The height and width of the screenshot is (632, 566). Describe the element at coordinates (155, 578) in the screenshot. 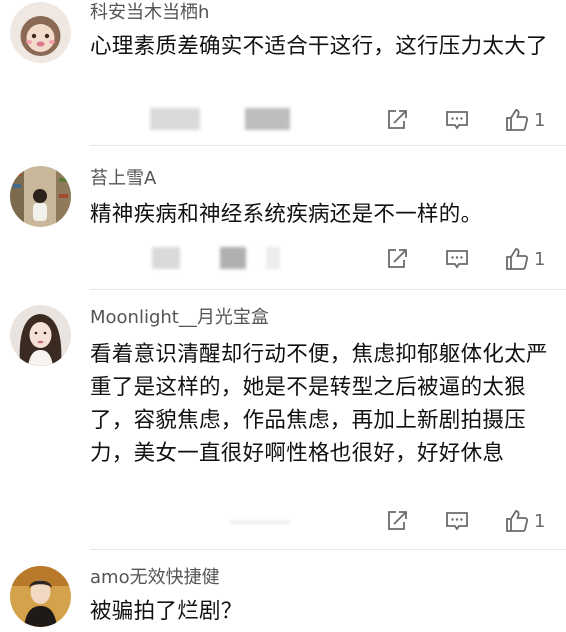

I see `username: amo无效快捷健` at that location.